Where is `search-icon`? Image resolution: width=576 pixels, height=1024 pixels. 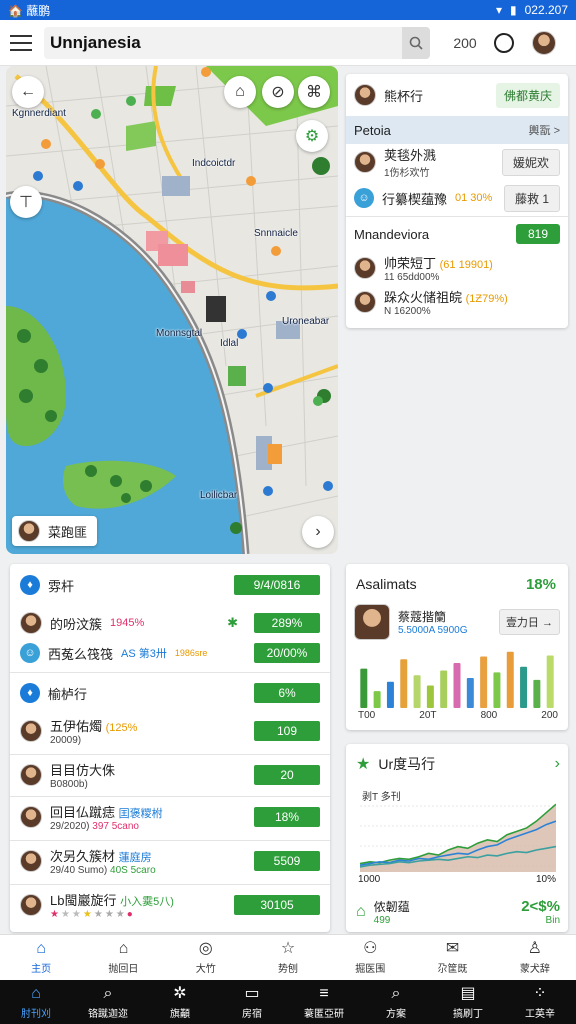 search-icon is located at coordinates (416, 42).